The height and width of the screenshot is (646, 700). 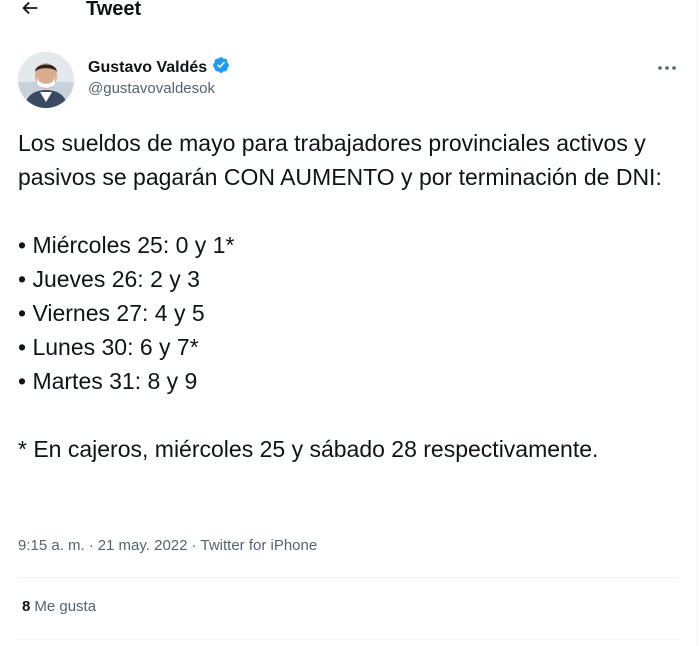 I want to click on page-title: Tweet, so click(x=114, y=10).